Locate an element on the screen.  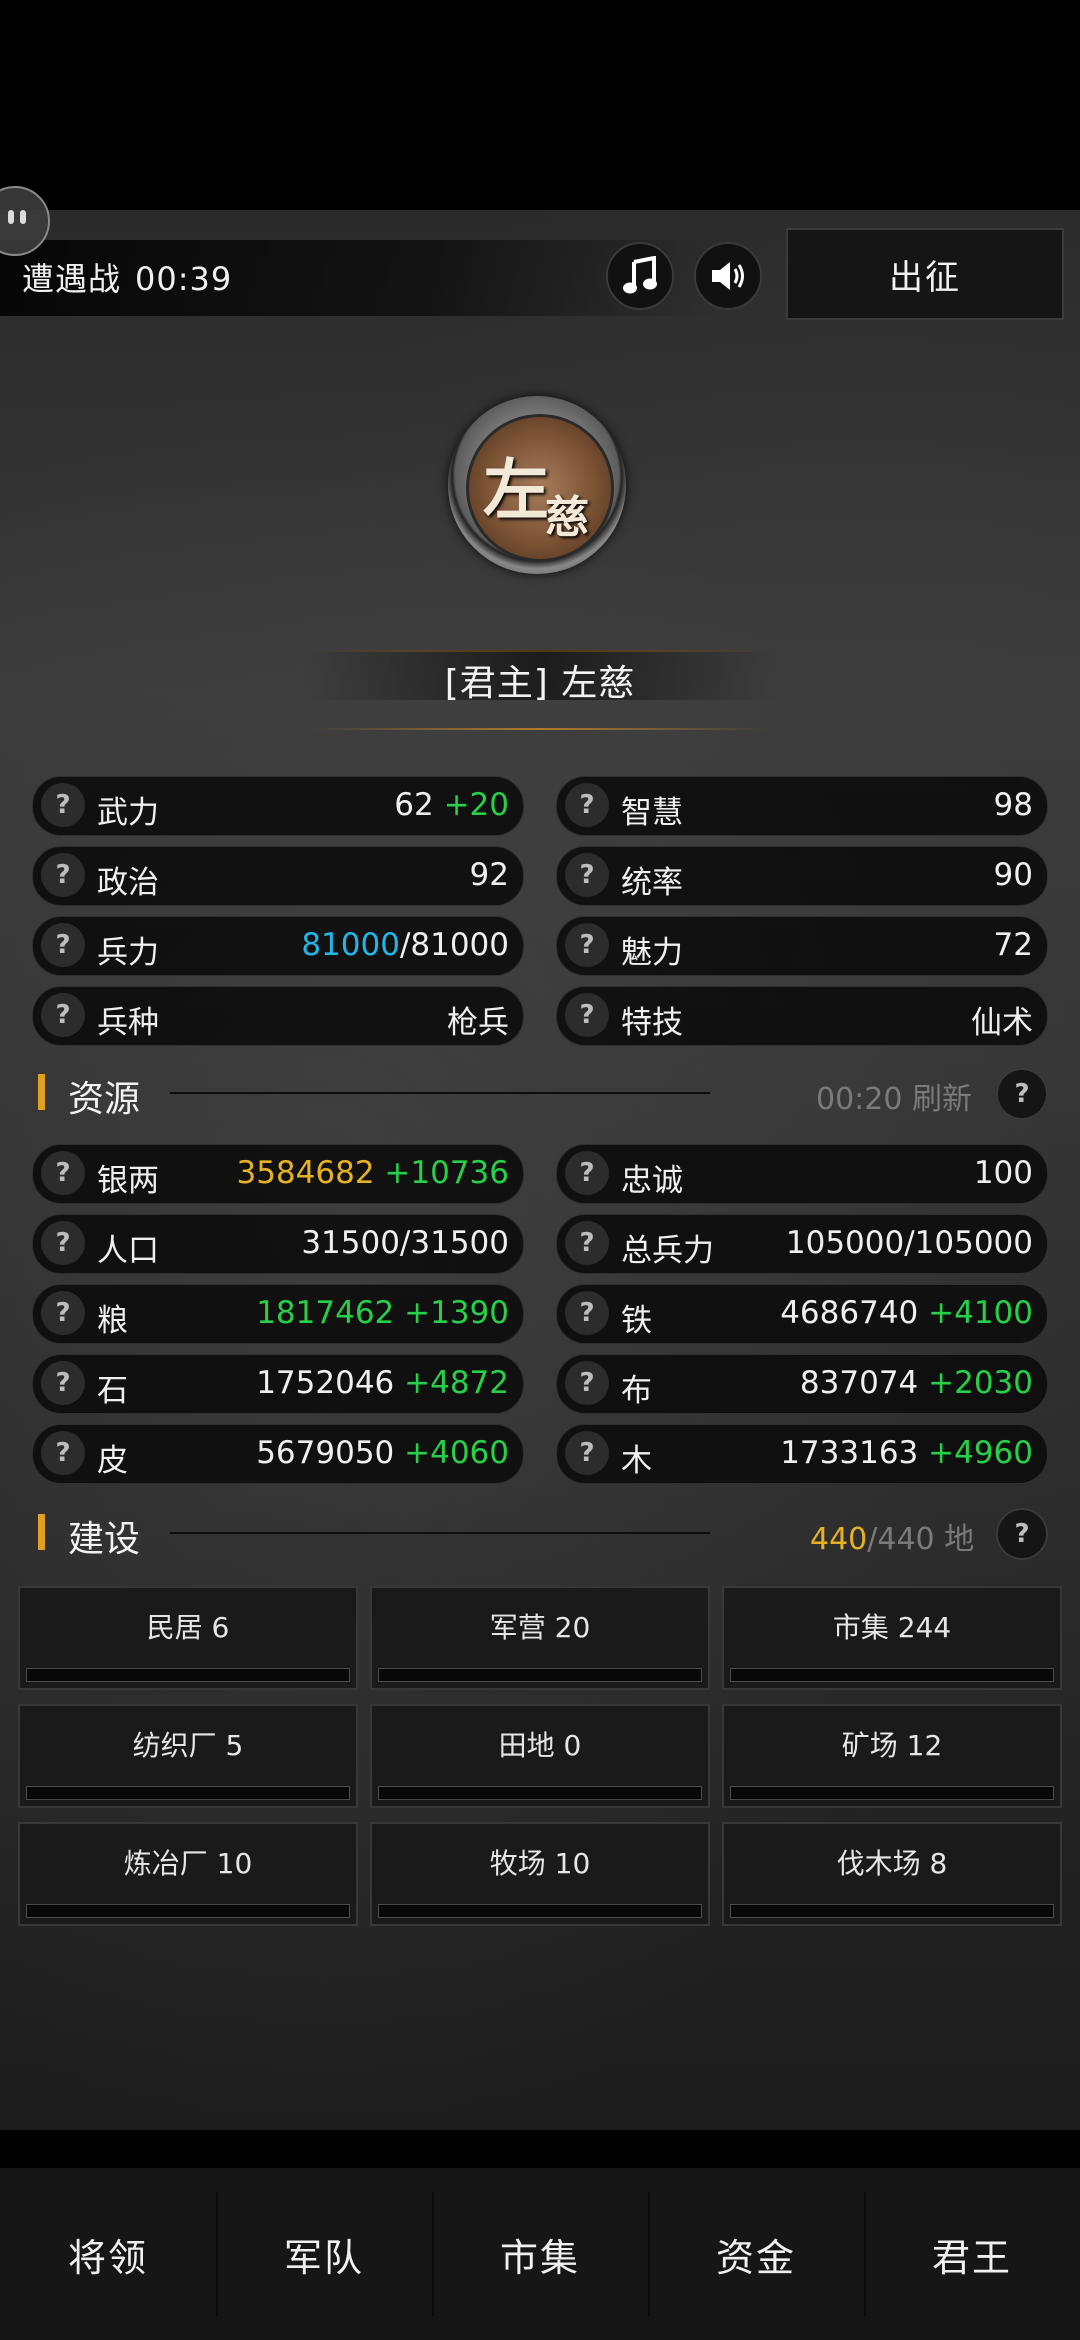
nav-army: 军队 is located at coordinates (324, 2254).